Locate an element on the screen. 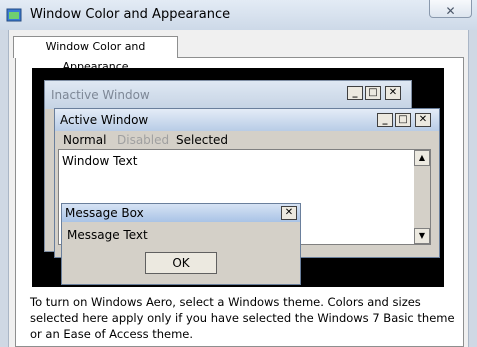  menu-item-selected: Selected is located at coordinates (202, 140).